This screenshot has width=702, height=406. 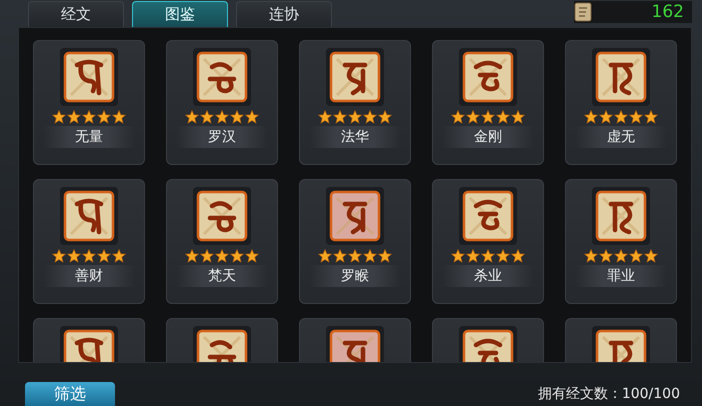 What do you see at coordinates (76, 14) in the screenshot?
I see `tab: 经文` at bounding box center [76, 14].